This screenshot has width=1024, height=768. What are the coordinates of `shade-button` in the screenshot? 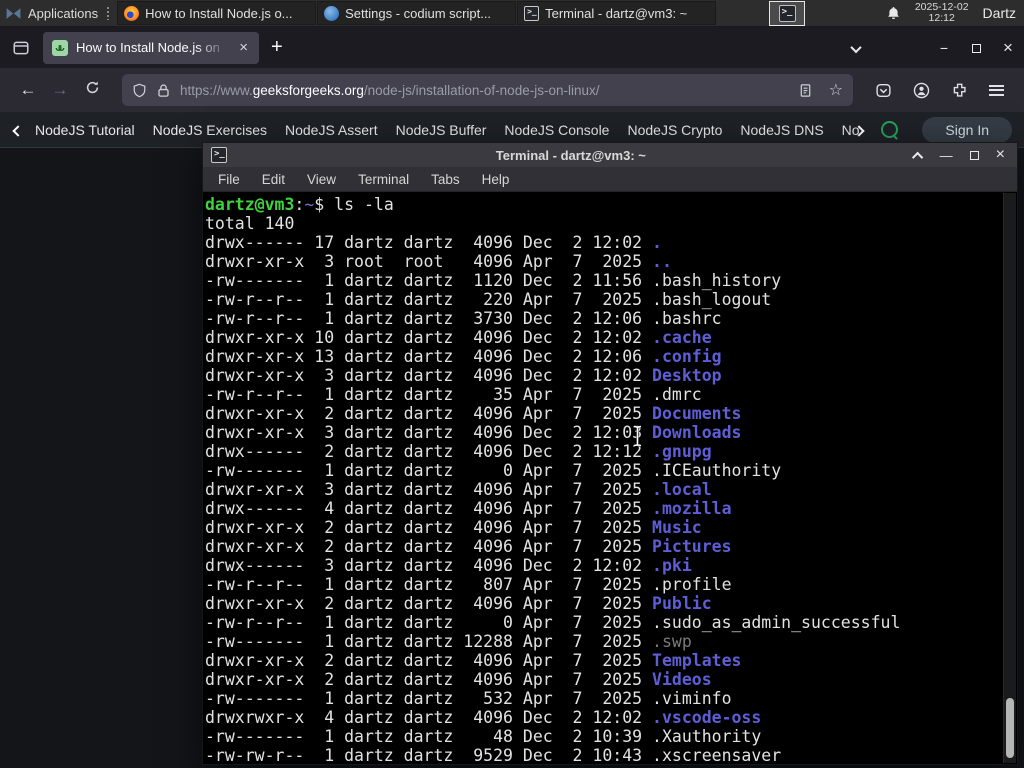 It's located at (917, 155).